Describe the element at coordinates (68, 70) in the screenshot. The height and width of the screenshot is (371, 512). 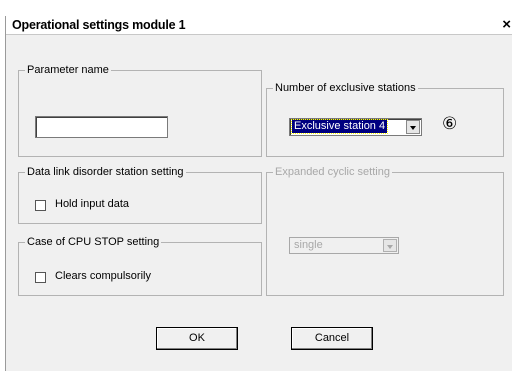
I see `parameter-name-legend: Parameter name` at that location.